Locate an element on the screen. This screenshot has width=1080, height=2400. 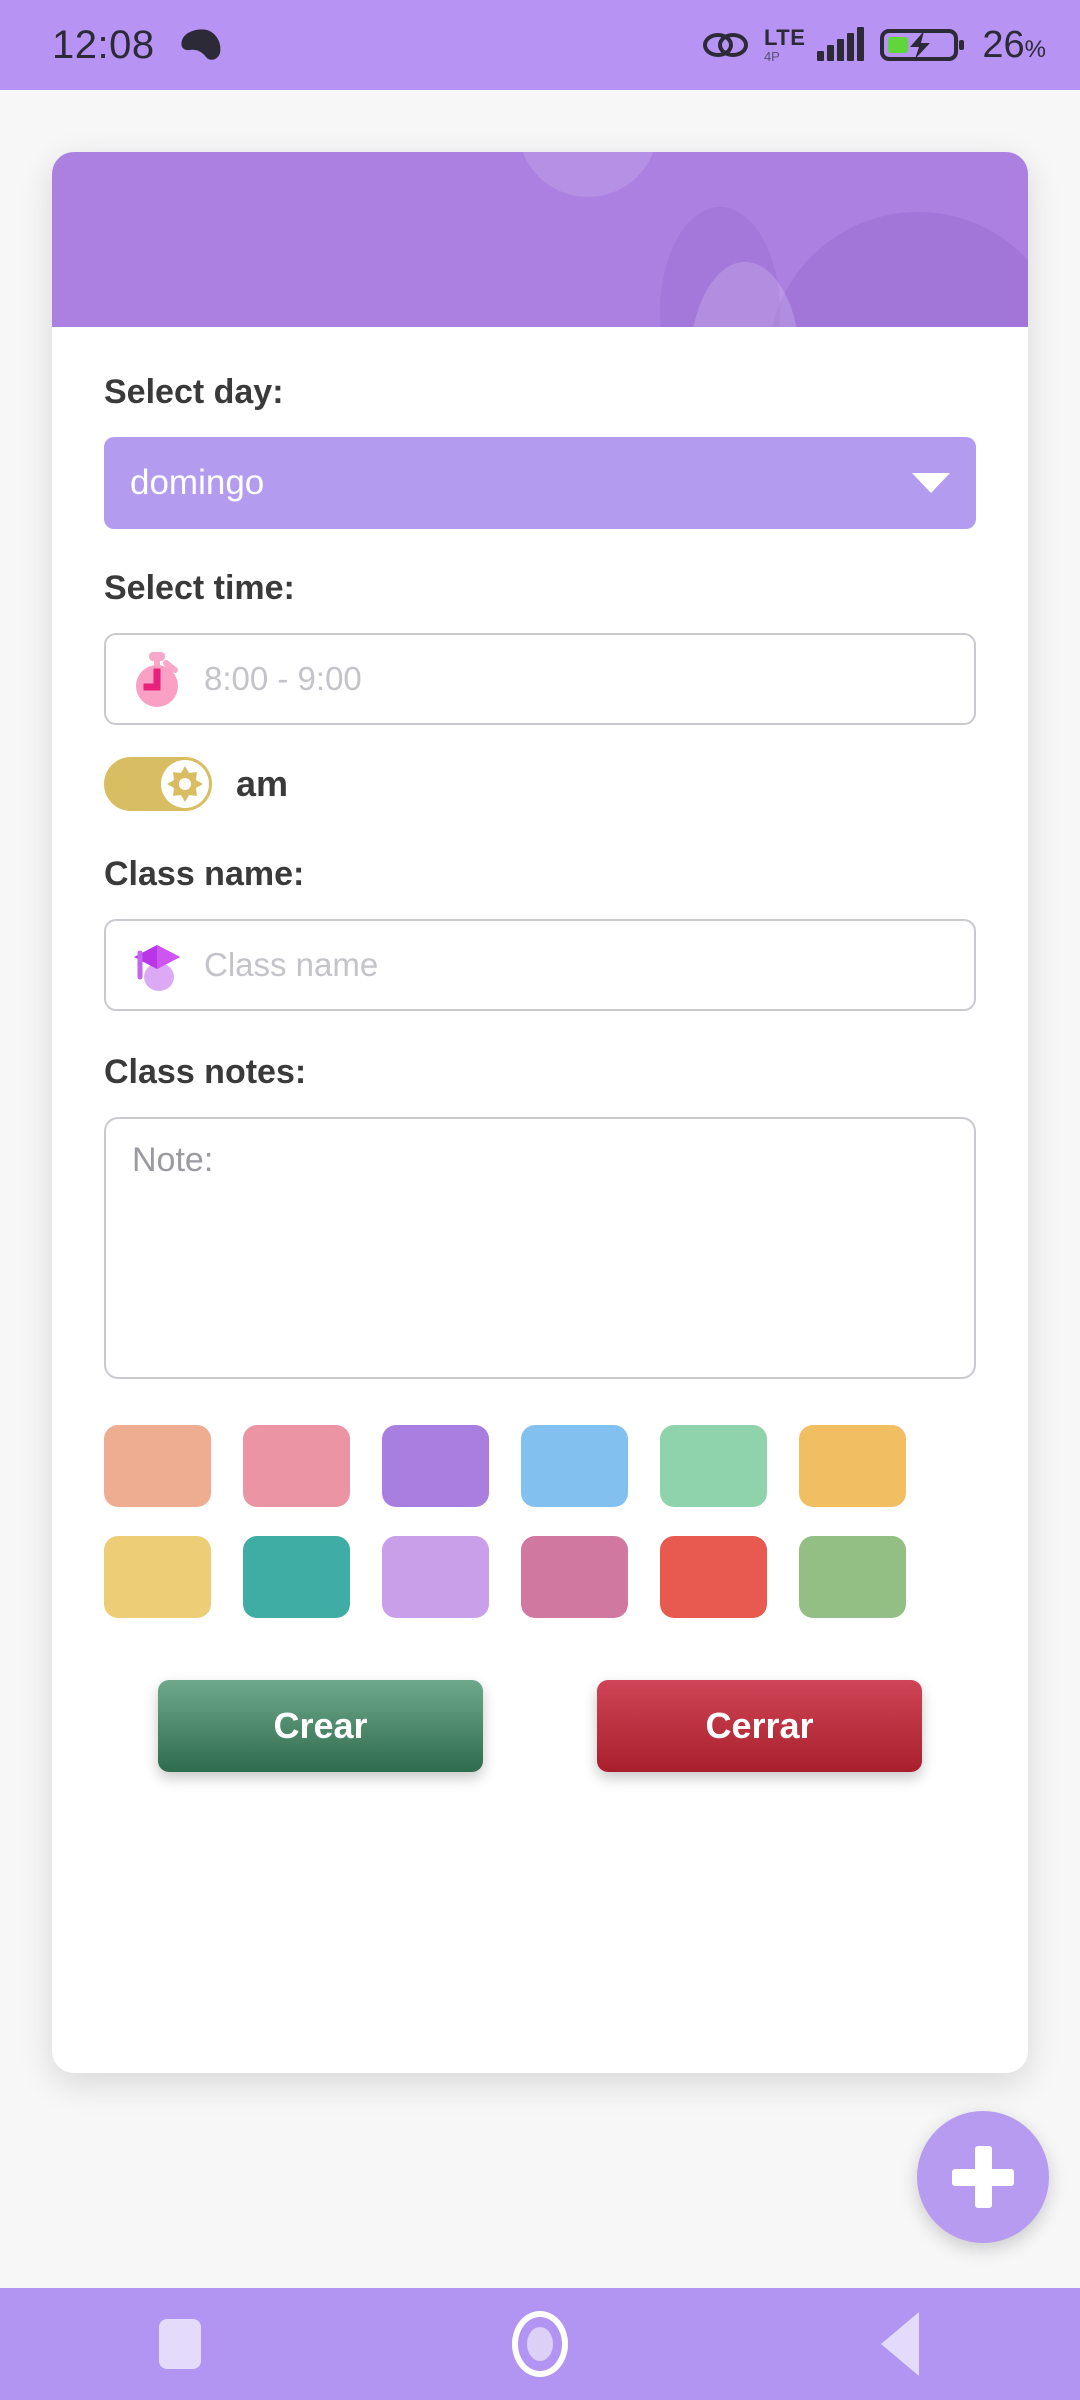
triangle-back-icon is located at coordinates (900, 2344).